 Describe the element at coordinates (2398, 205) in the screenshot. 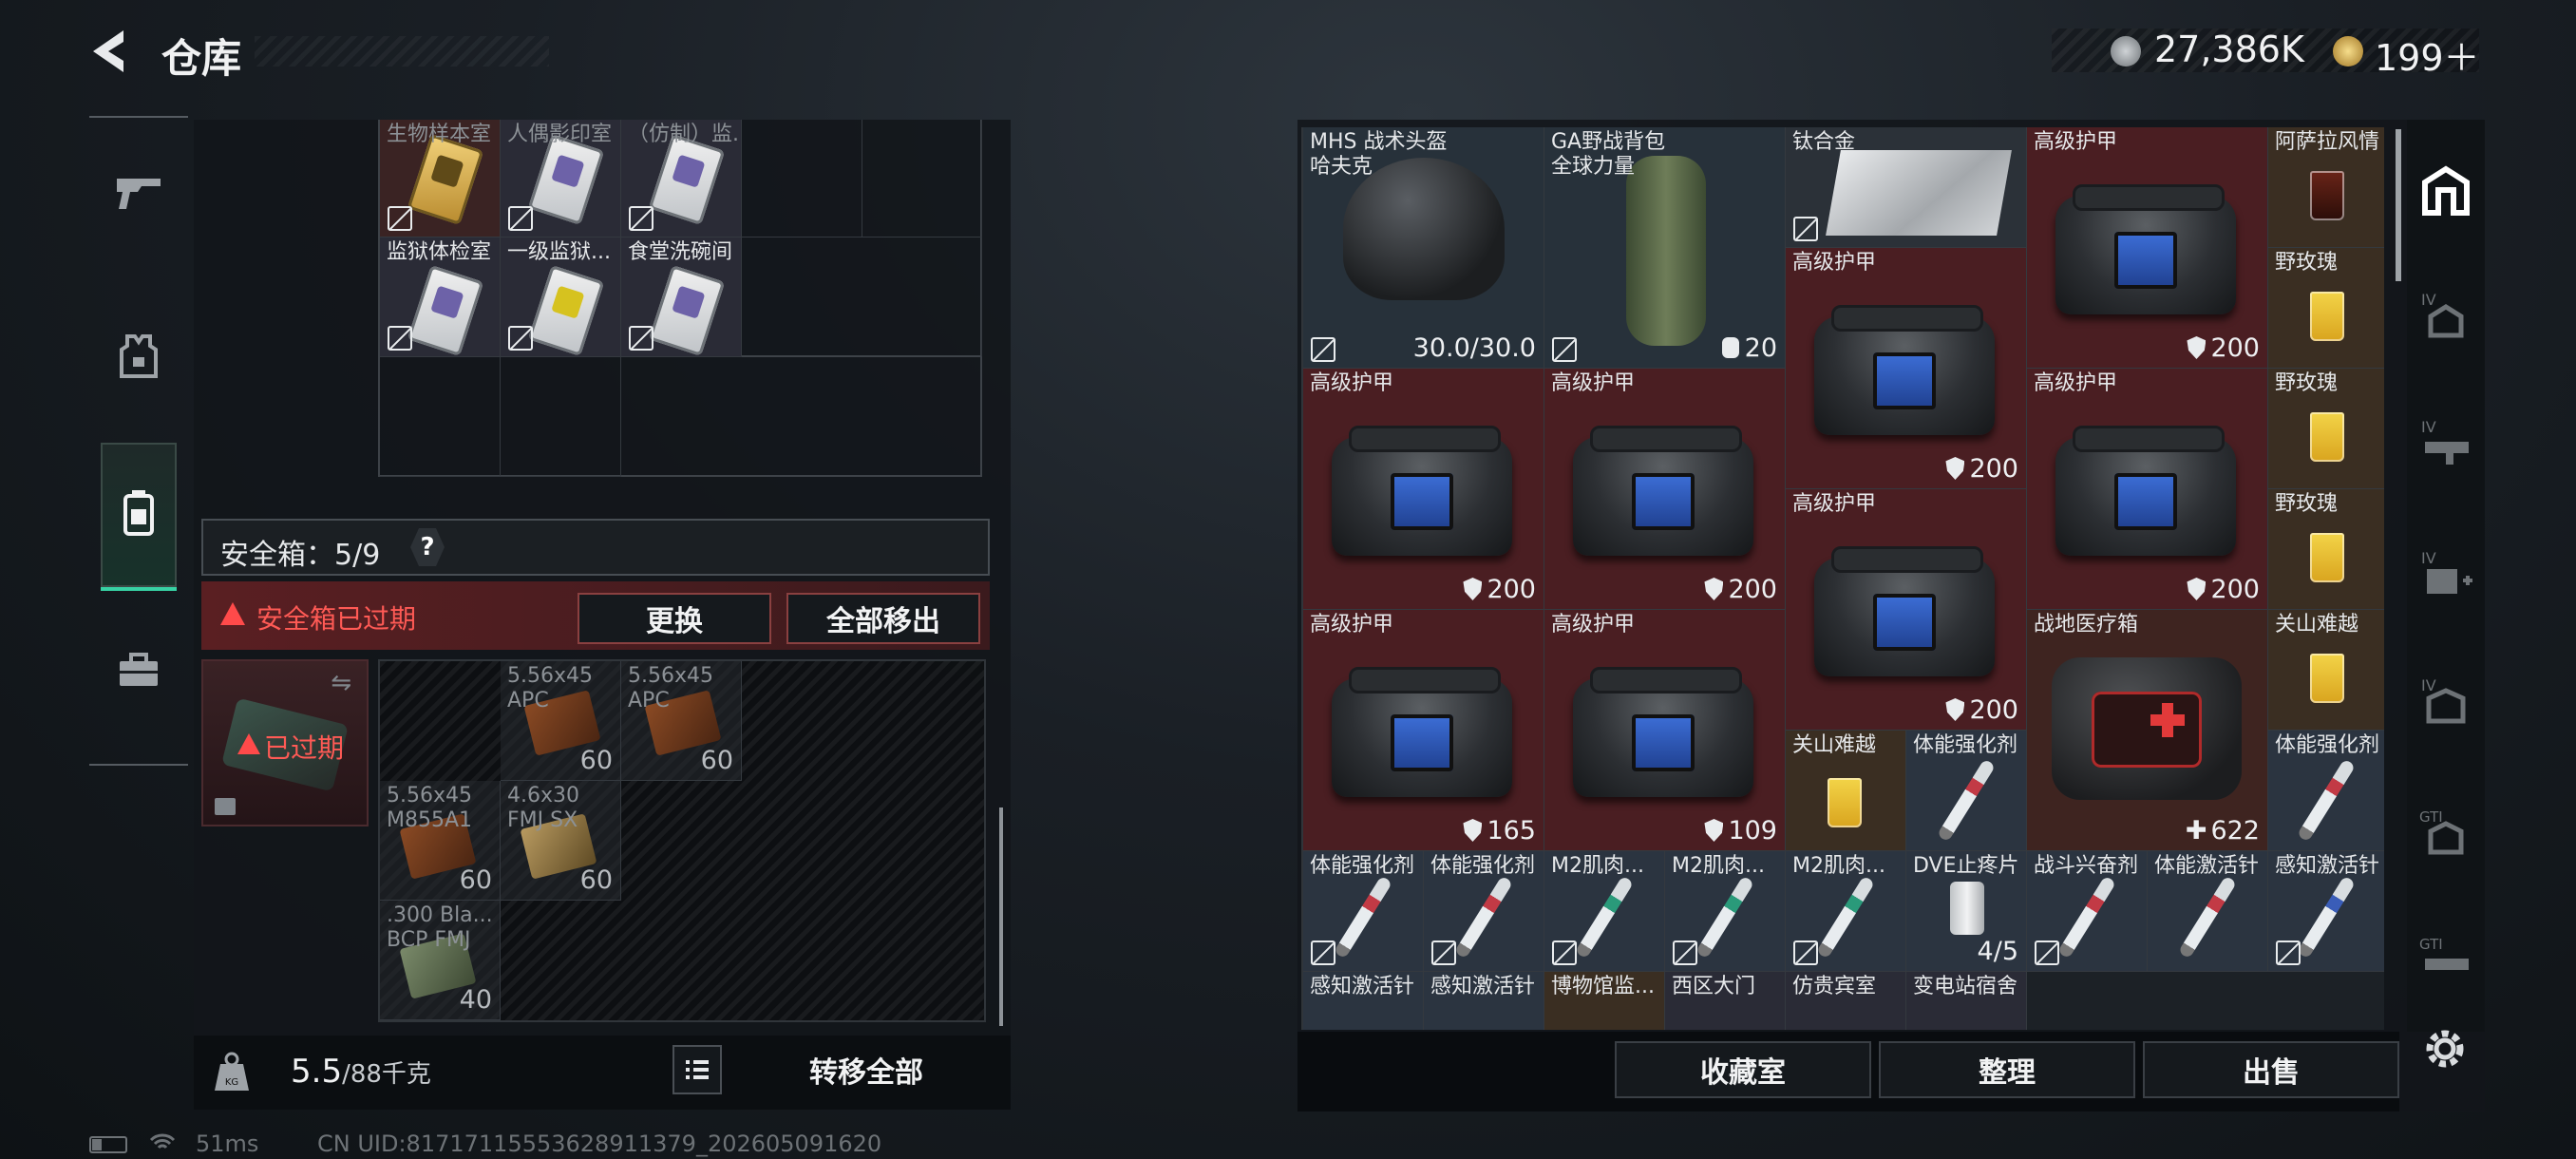

I see `stash-scrollbar` at that location.